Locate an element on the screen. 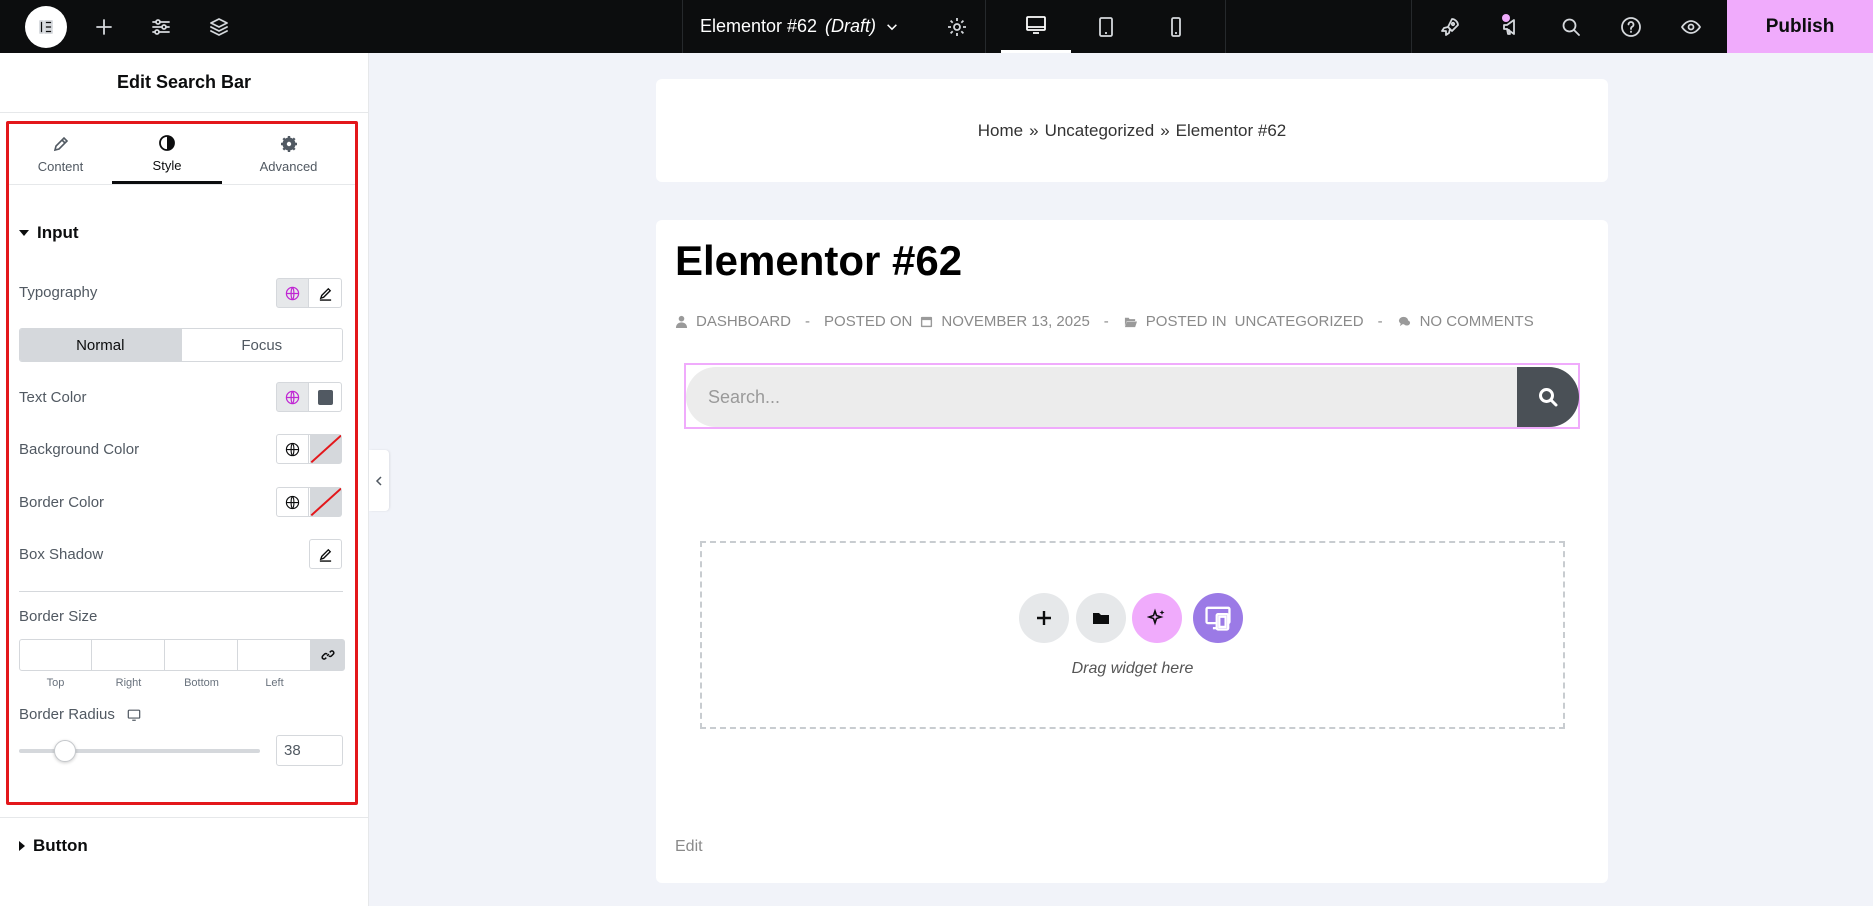  desktop-icon is located at coordinates (134, 715).